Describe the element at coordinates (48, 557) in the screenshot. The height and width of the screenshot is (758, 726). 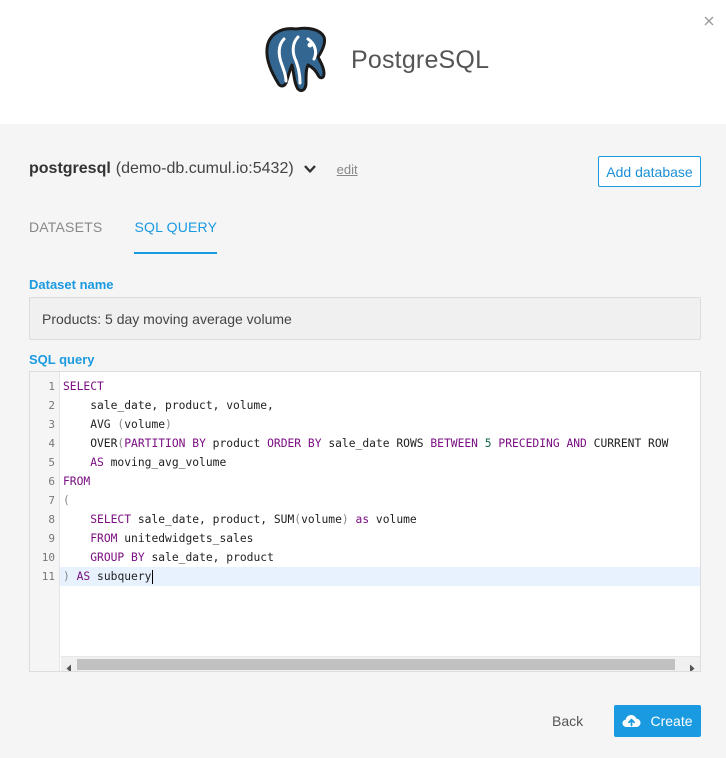
I see `line-number: 10` at that location.